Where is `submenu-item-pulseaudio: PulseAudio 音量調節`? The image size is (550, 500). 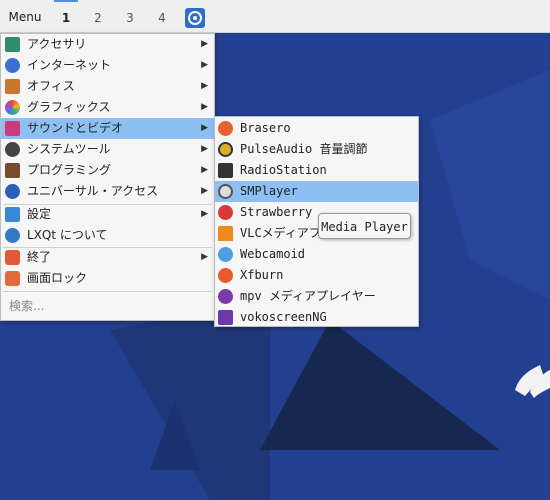
submenu-item-pulseaudio: PulseAudio 音量調節 is located at coordinates (316, 149).